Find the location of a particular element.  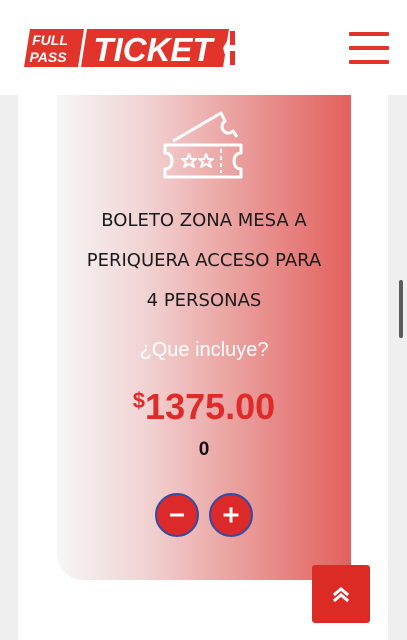

logo-word-full: FULL is located at coordinates (50, 40).